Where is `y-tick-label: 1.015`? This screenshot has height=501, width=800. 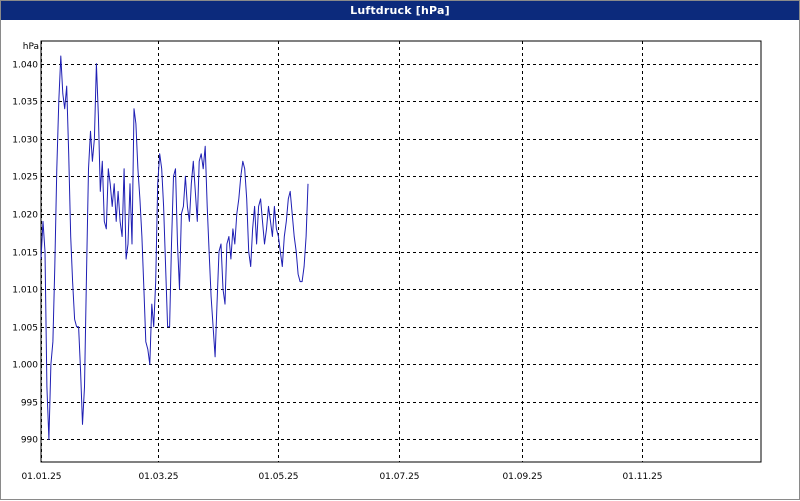
y-tick-label: 1.015 is located at coordinates (25, 254).